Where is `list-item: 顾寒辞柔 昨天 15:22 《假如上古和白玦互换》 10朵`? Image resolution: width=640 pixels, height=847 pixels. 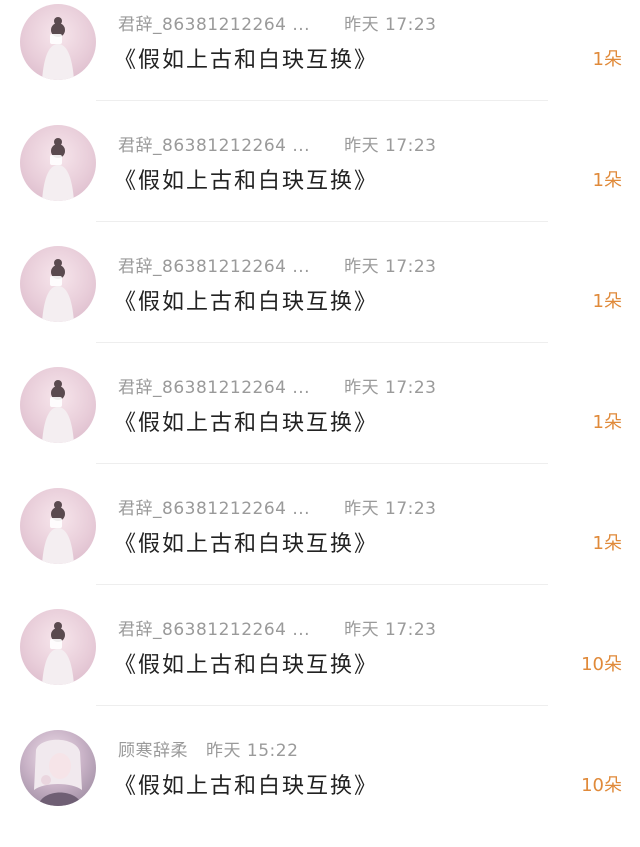
list-item: 顾寒辞柔 昨天 15:22 《假如上古和白玦互换》 10朵 is located at coordinates (320, 786).